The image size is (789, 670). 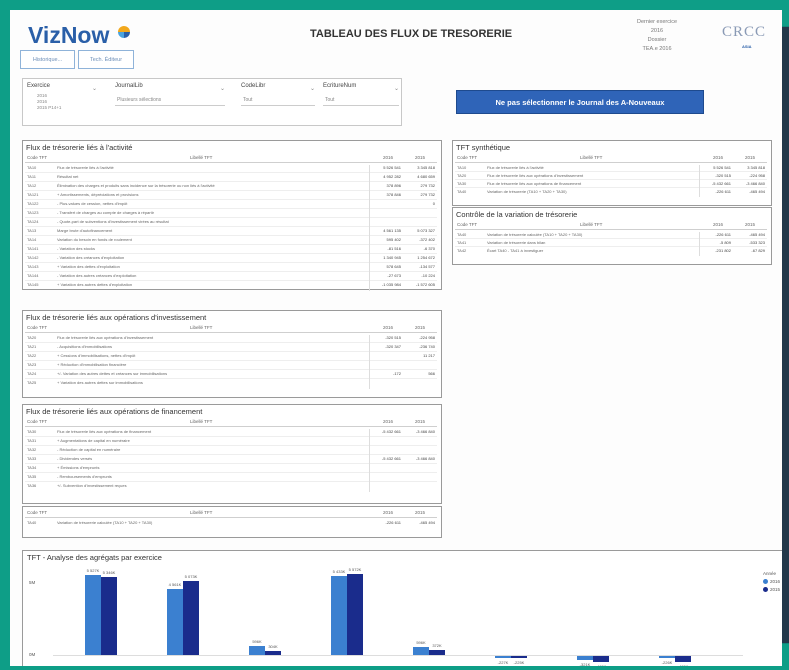 What do you see at coordinates (427, 522) in the screenshot?
I see `cell-2015: -465 494` at bounding box center [427, 522].